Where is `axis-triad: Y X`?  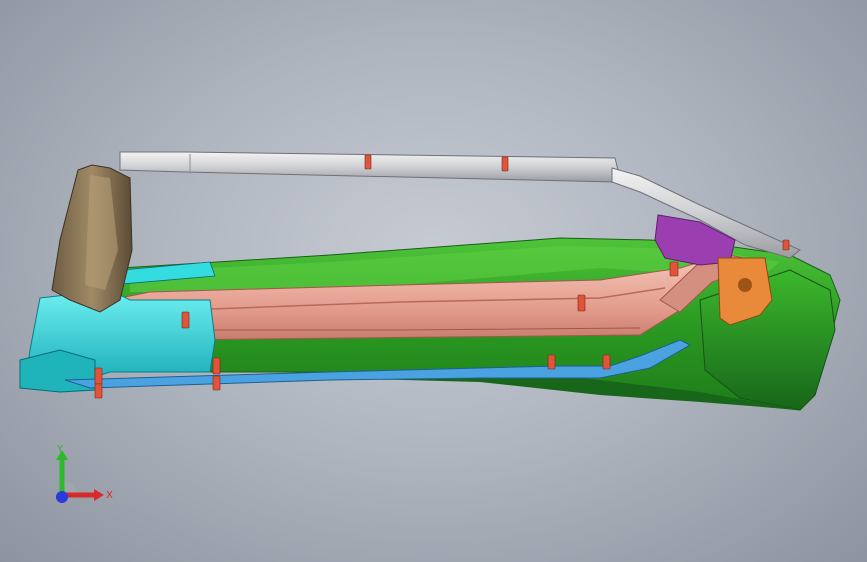 axis-triad: Y X is located at coordinates (84, 473).